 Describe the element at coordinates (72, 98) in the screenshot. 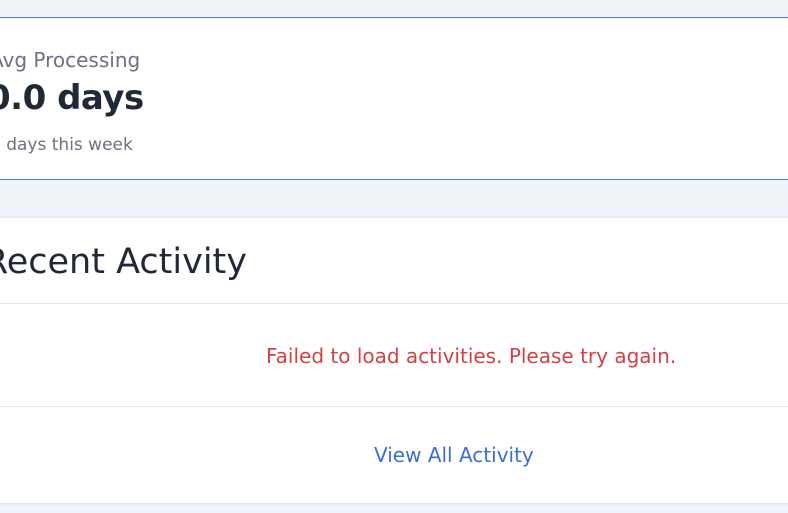

I see `stat-value: 0.0 days` at that location.